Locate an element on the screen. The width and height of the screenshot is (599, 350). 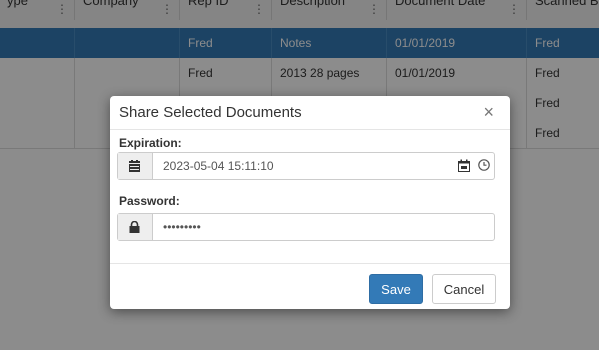
cancel-button: Cancel is located at coordinates (464, 289).